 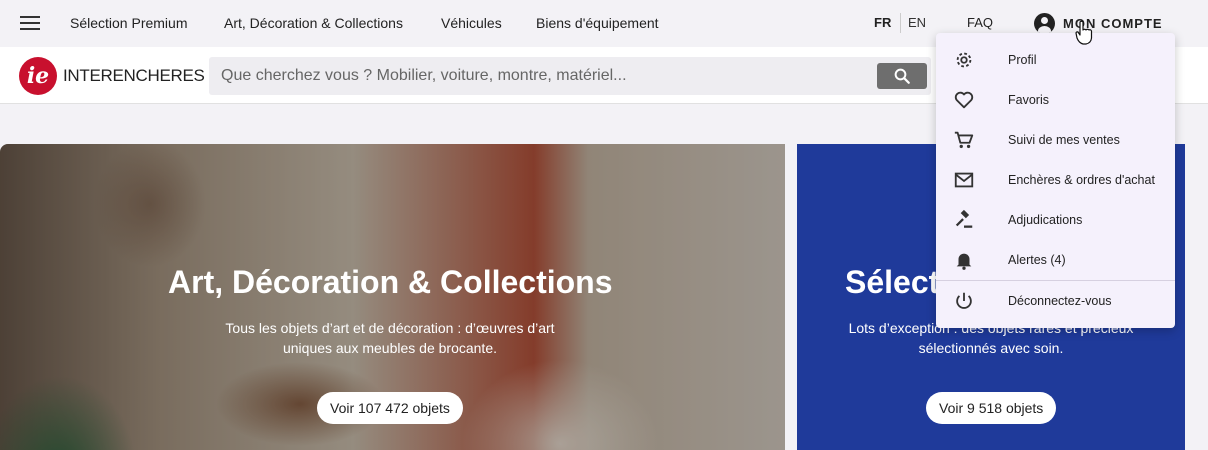 I want to click on card-title-art: Art, Décoration & Collections, so click(x=390, y=282).